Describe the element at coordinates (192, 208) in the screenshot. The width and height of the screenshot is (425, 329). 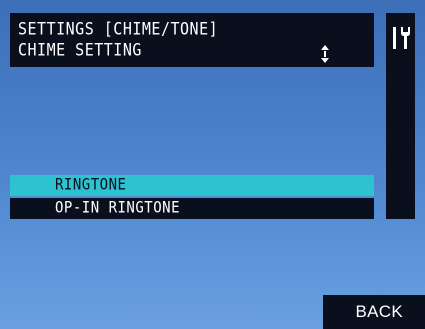
I see `menu-item-op-in-ringtone: OP-IN RINGTONE` at that location.